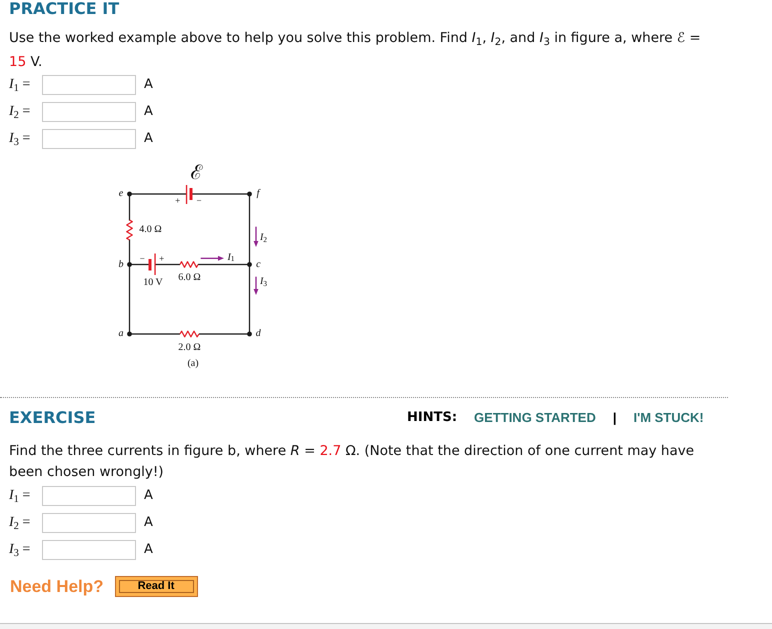  I want to click on node-label: f, so click(258, 194).